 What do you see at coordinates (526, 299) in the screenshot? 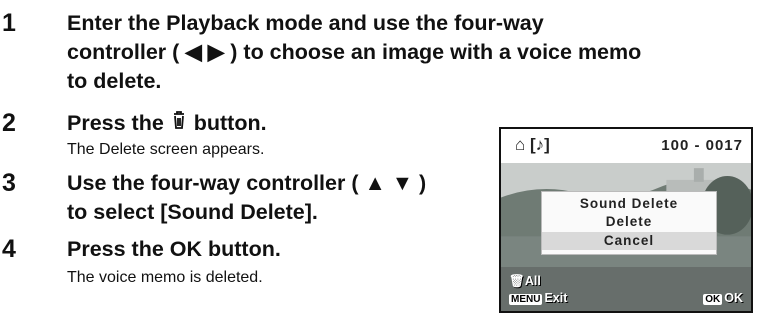
I see `menu-badge: MENU` at bounding box center [526, 299].